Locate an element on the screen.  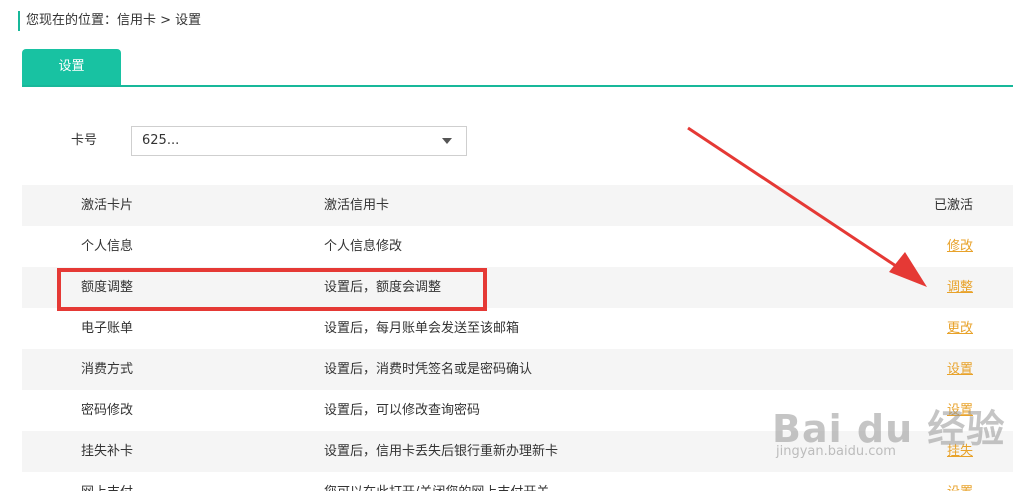
tab-settings: 设置 is located at coordinates (71, 67).